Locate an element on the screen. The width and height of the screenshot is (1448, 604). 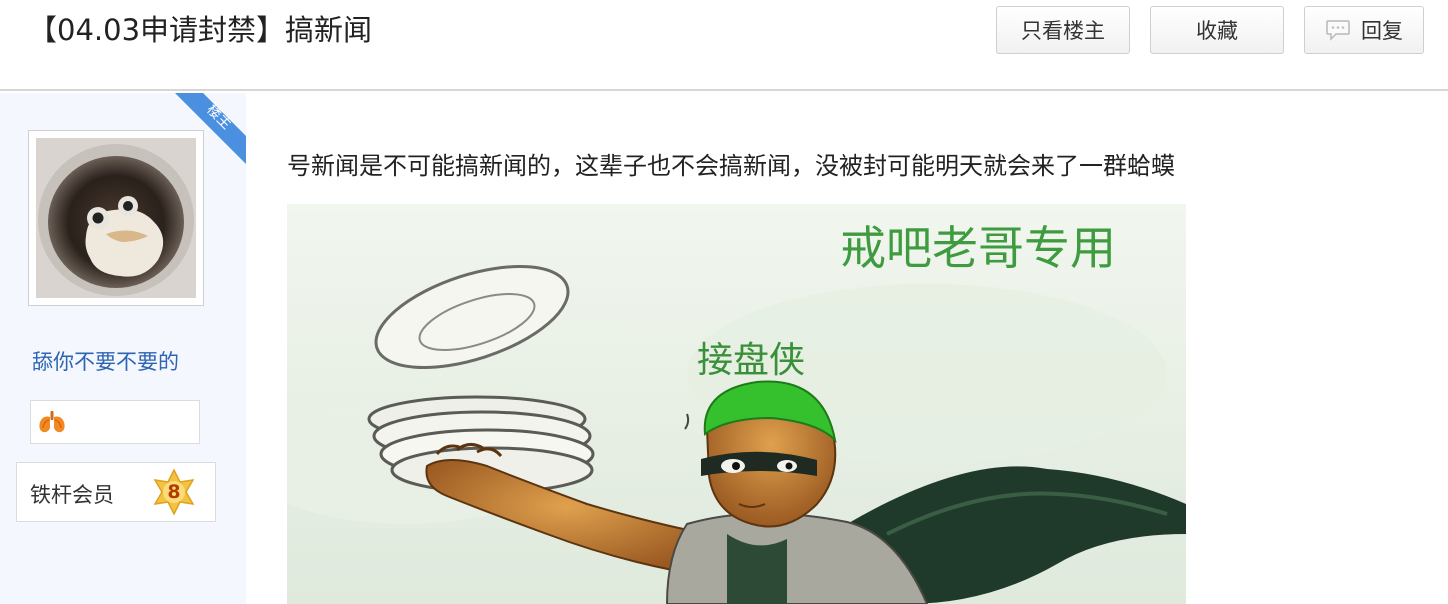
favorite-label: 收藏 is located at coordinates (1217, 31).